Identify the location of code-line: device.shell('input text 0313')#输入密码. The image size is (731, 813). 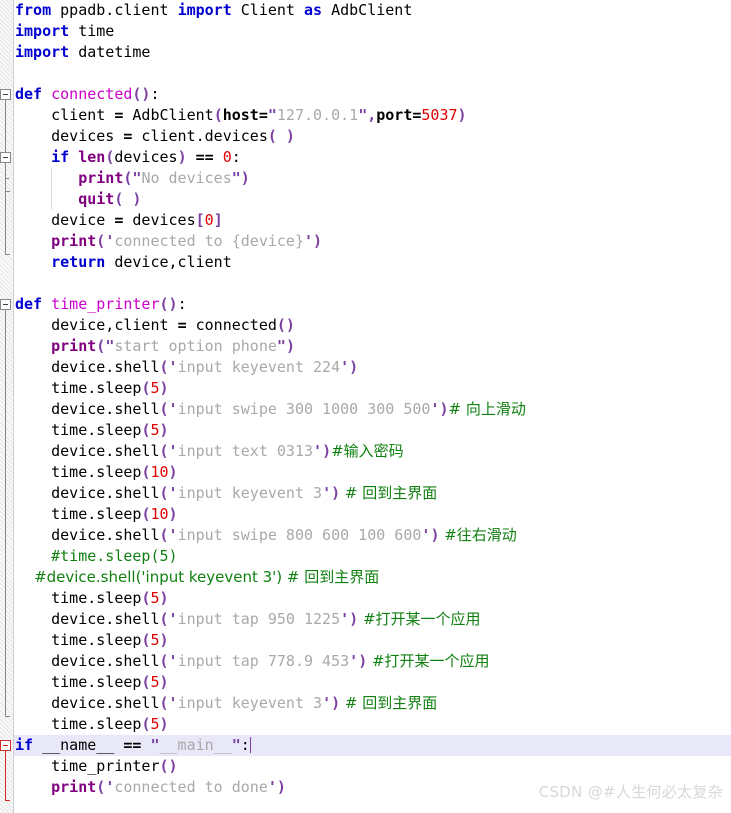
(372, 451).